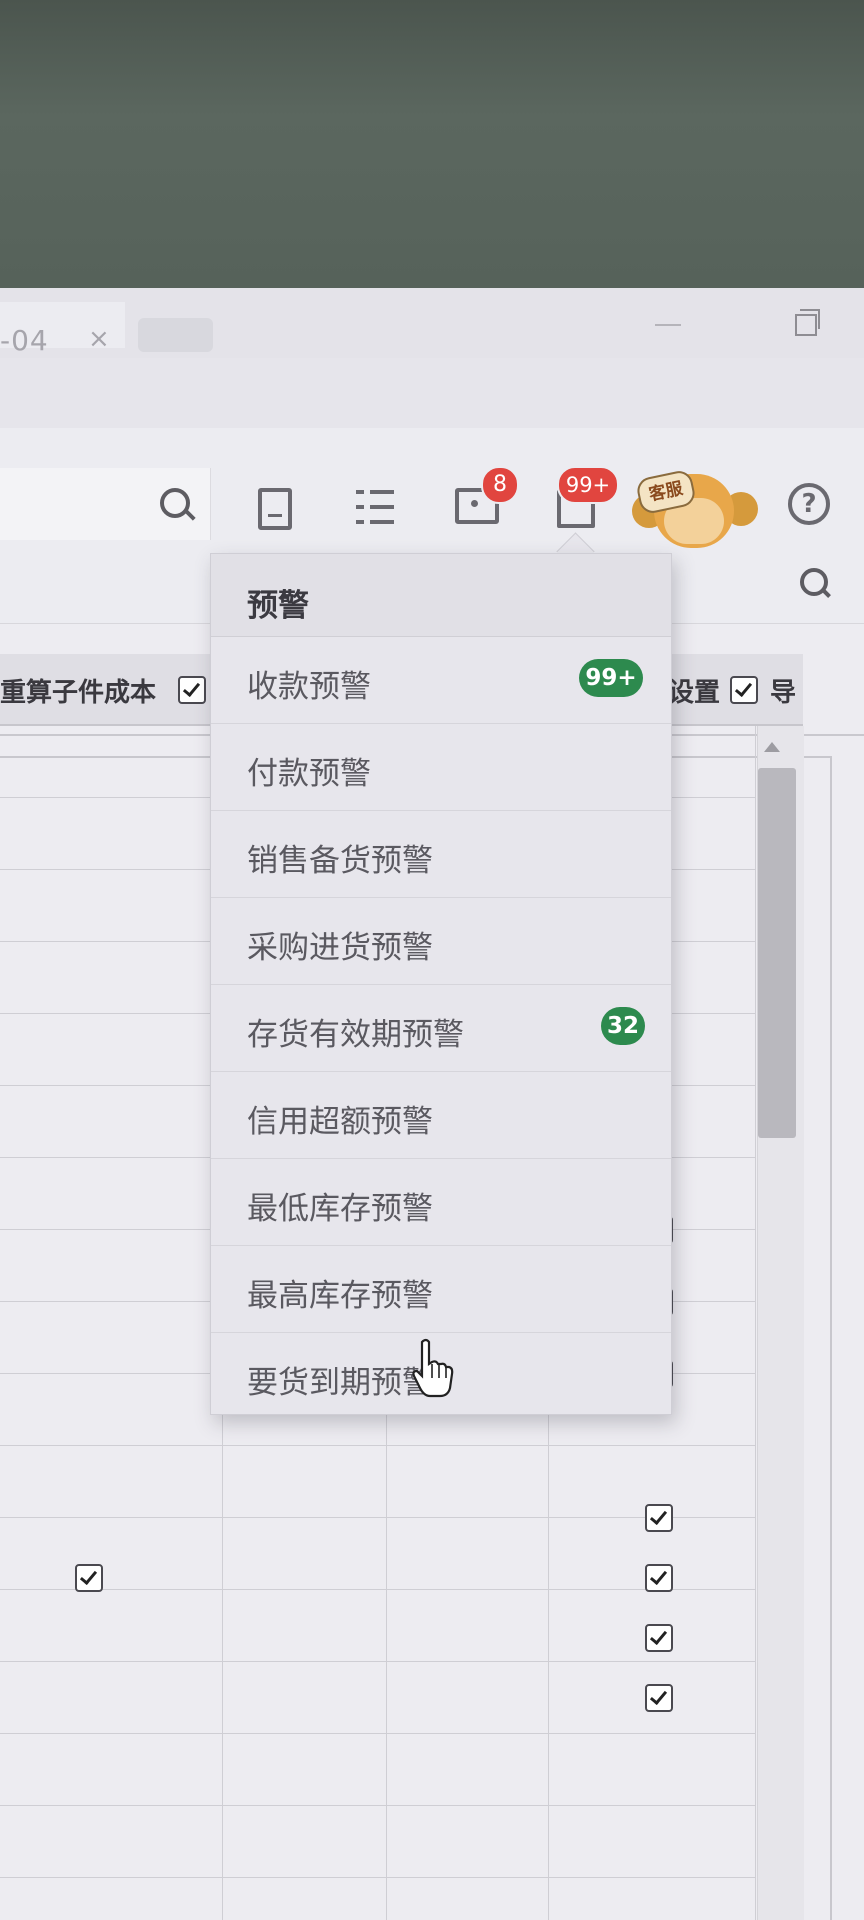  Describe the element at coordinates (807, 322) in the screenshot. I see `restore-window-icon` at that location.